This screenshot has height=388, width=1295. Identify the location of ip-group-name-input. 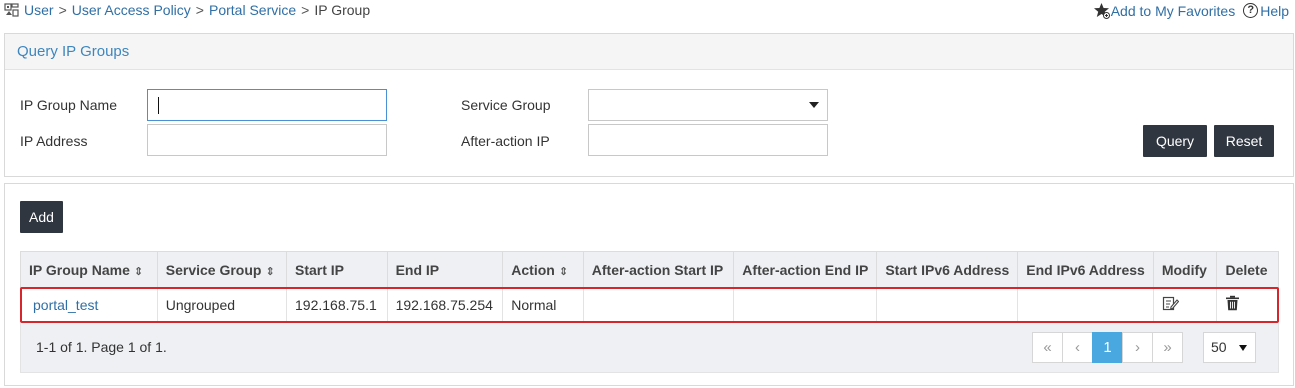
(267, 105).